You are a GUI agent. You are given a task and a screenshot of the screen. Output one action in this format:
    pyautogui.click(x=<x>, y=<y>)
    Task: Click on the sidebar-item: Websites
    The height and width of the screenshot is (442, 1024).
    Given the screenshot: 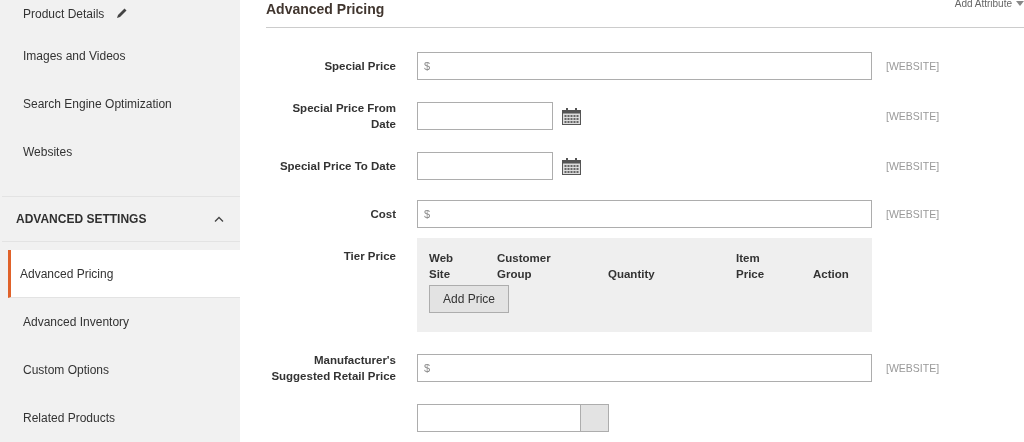 What is the action you would take?
    pyautogui.click(x=121, y=151)
    